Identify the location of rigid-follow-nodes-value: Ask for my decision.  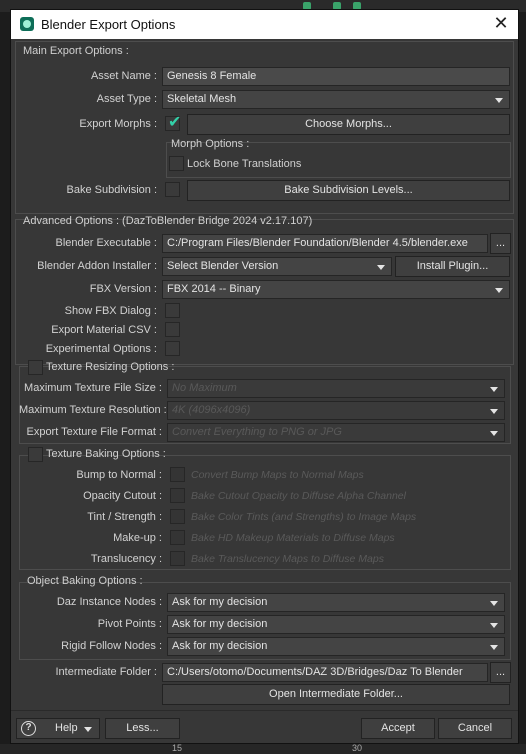
(220, 646).